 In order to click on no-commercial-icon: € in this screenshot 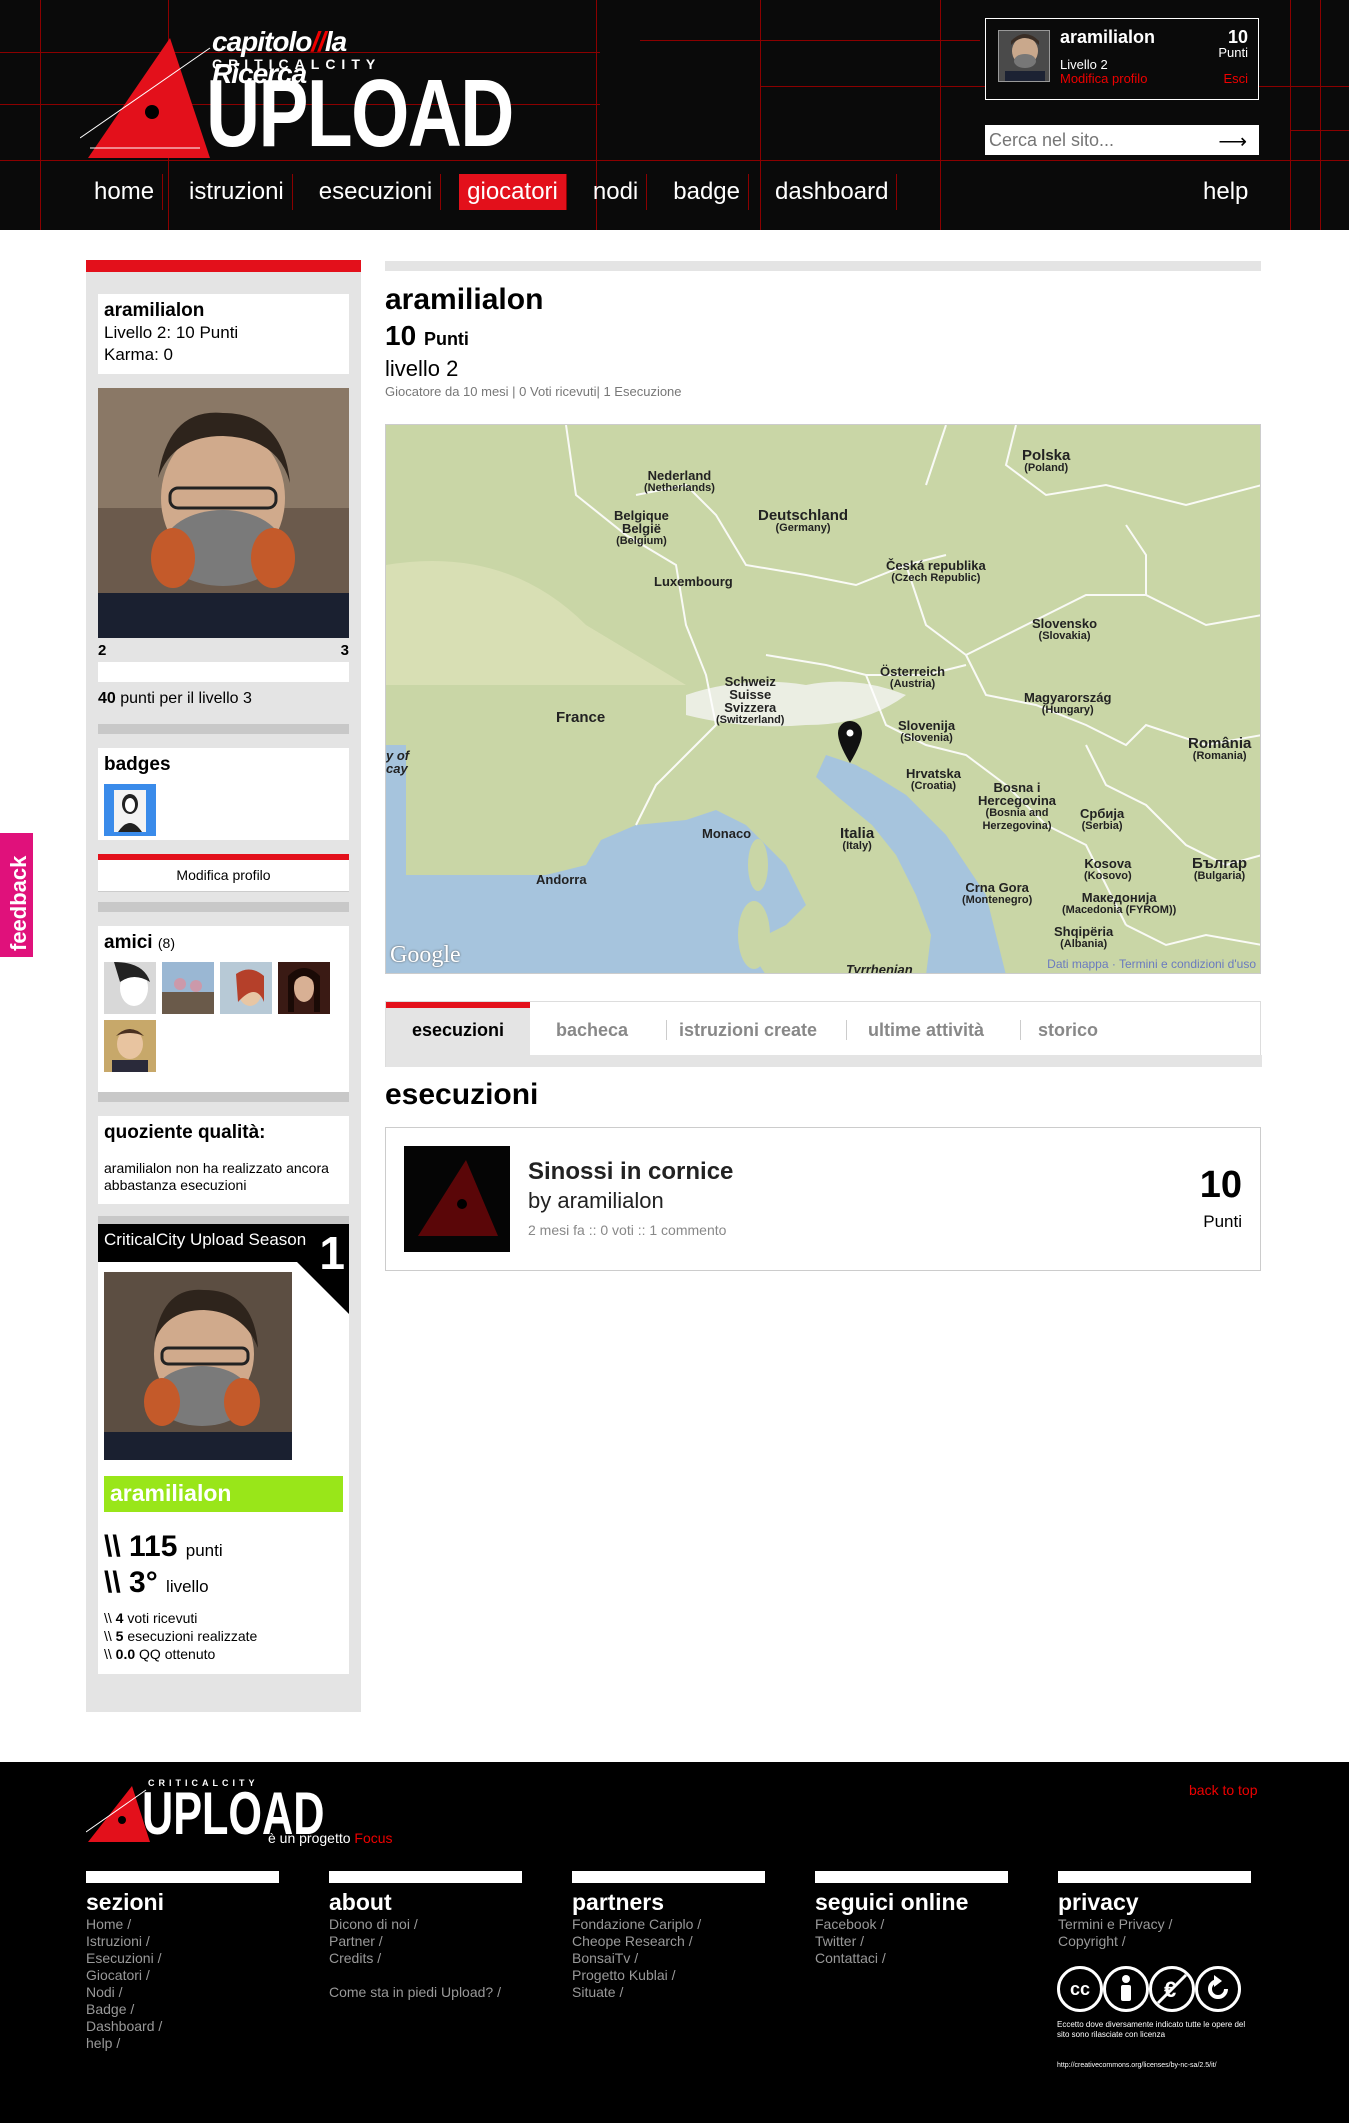, I will do `click(1172, 1989)`.